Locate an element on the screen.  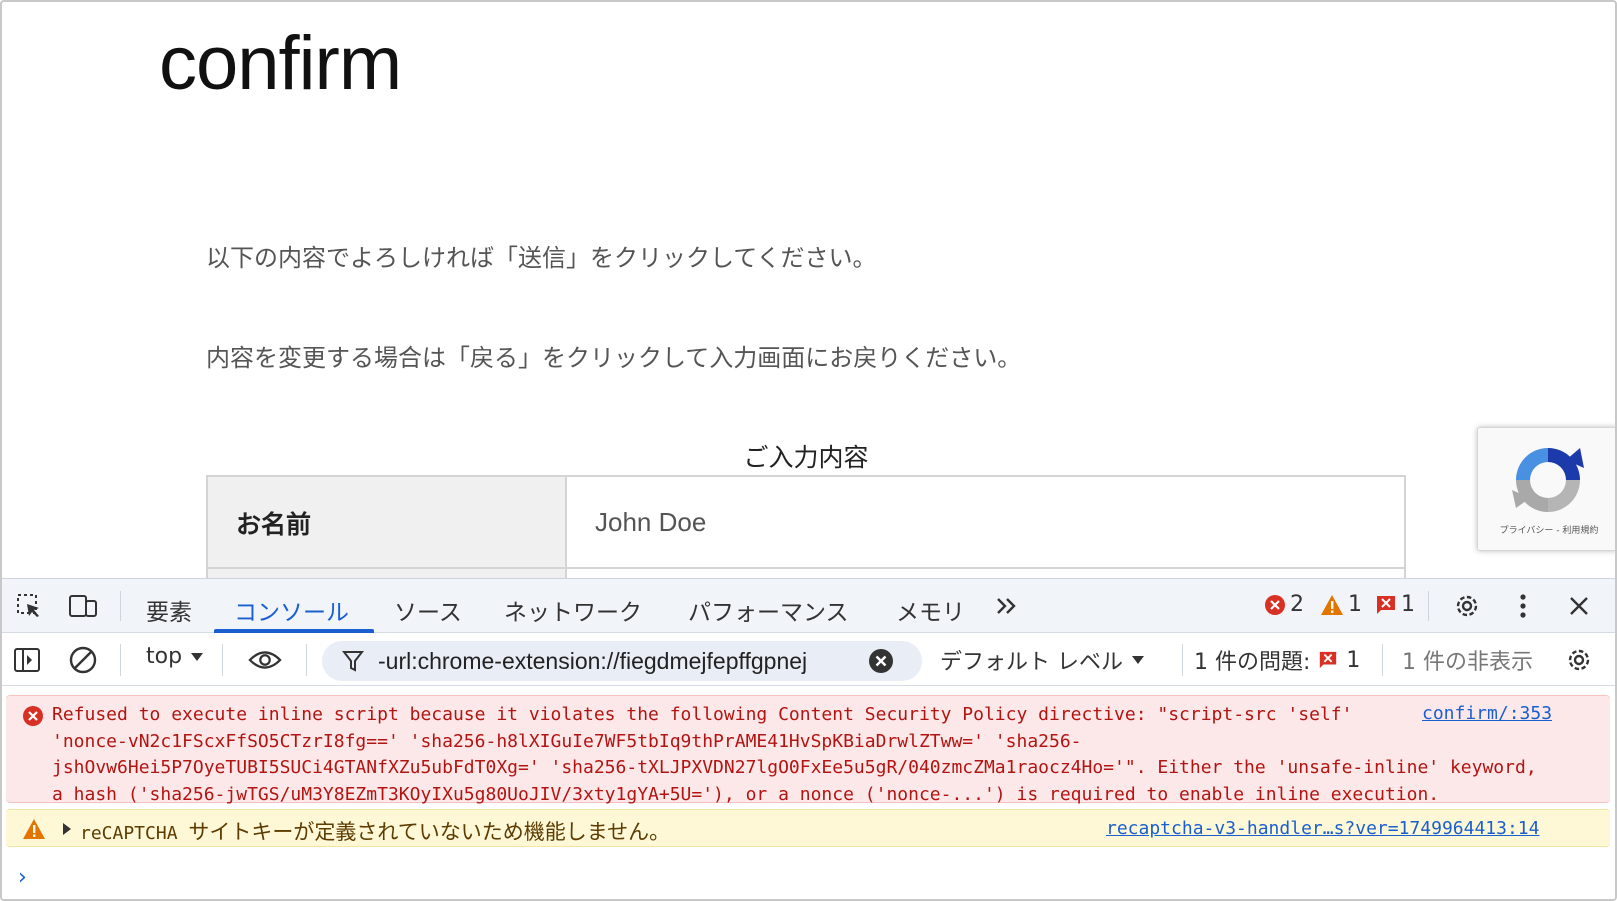
row-value-name: John Doe is located at coordinates (651, 522).